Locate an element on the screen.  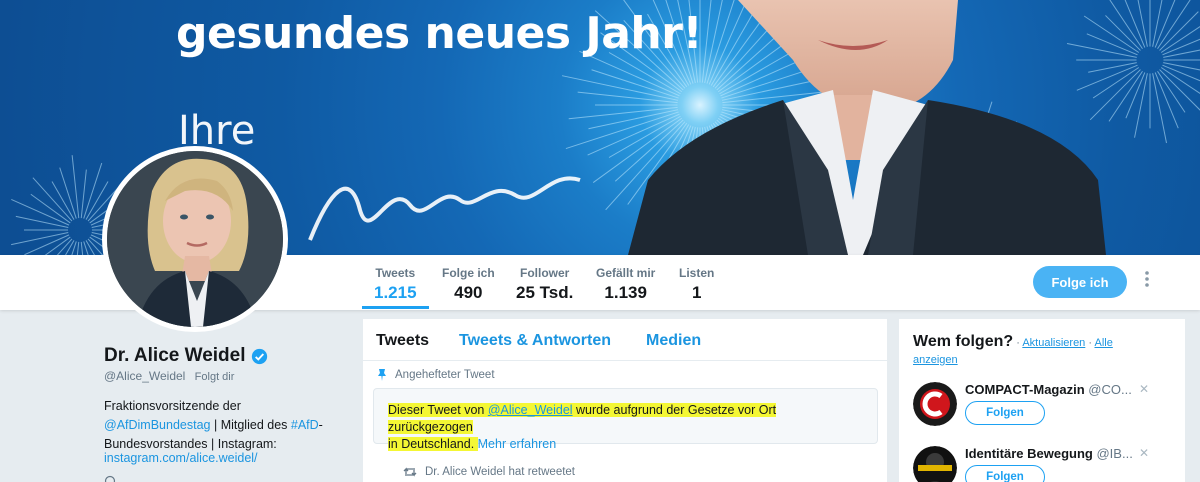
pinned-label-text: Angehefteter Tweet is located at coordinates (445, 375).